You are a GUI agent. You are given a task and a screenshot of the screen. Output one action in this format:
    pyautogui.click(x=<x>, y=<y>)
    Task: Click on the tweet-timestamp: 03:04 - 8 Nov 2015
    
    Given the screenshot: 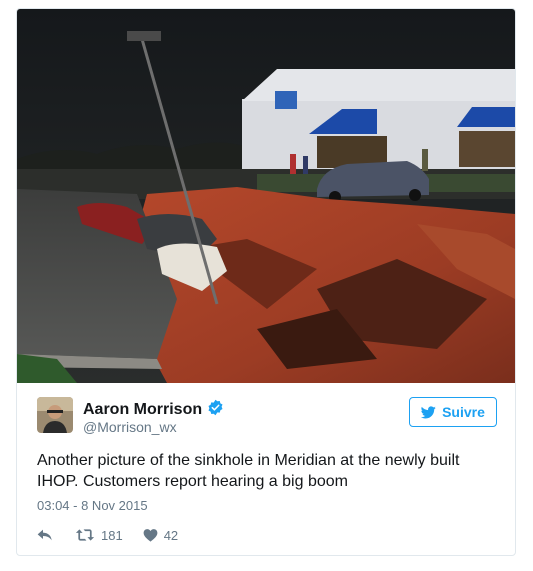 What is the action you would take?
    pyautogui.click(x=92, y=505)
    